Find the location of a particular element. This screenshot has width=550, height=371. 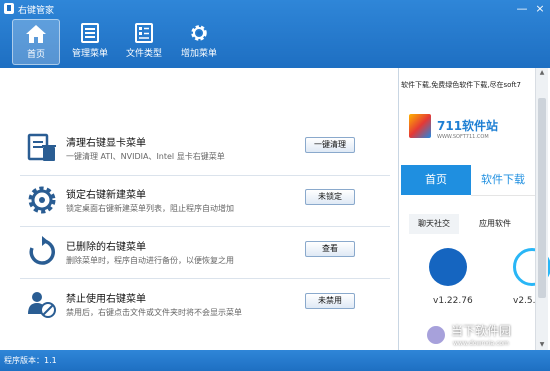

scroll-up-icon: ▲ is located at coordinates (542, 73).